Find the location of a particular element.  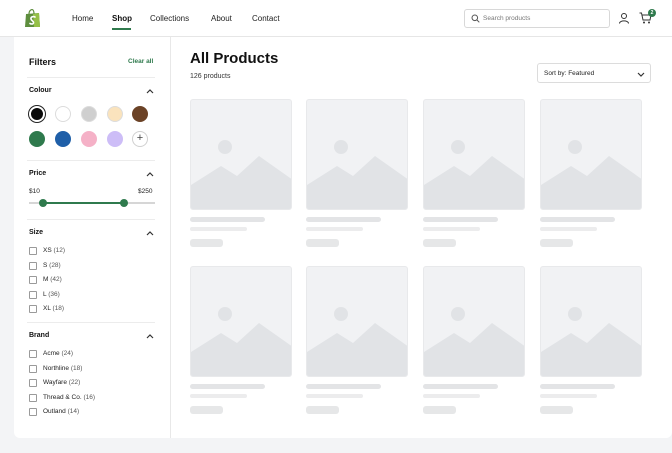

colour-swatch-lavender is located at coordinates (115, 139).